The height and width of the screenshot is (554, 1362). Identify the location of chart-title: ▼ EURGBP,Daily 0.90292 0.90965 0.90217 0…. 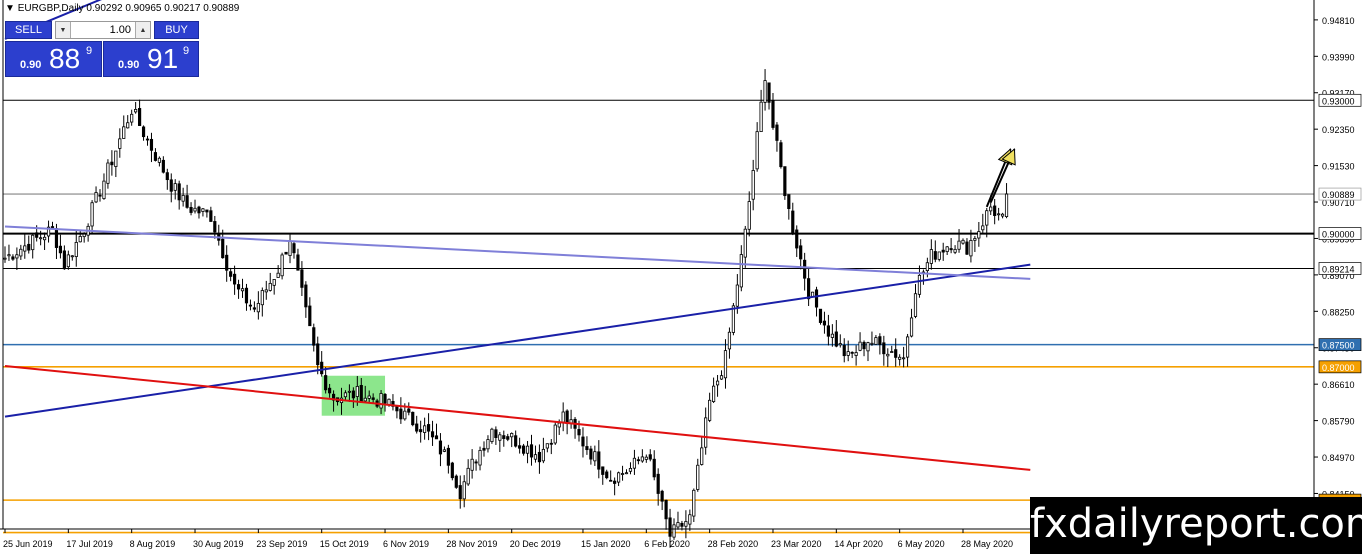
(122, 8).